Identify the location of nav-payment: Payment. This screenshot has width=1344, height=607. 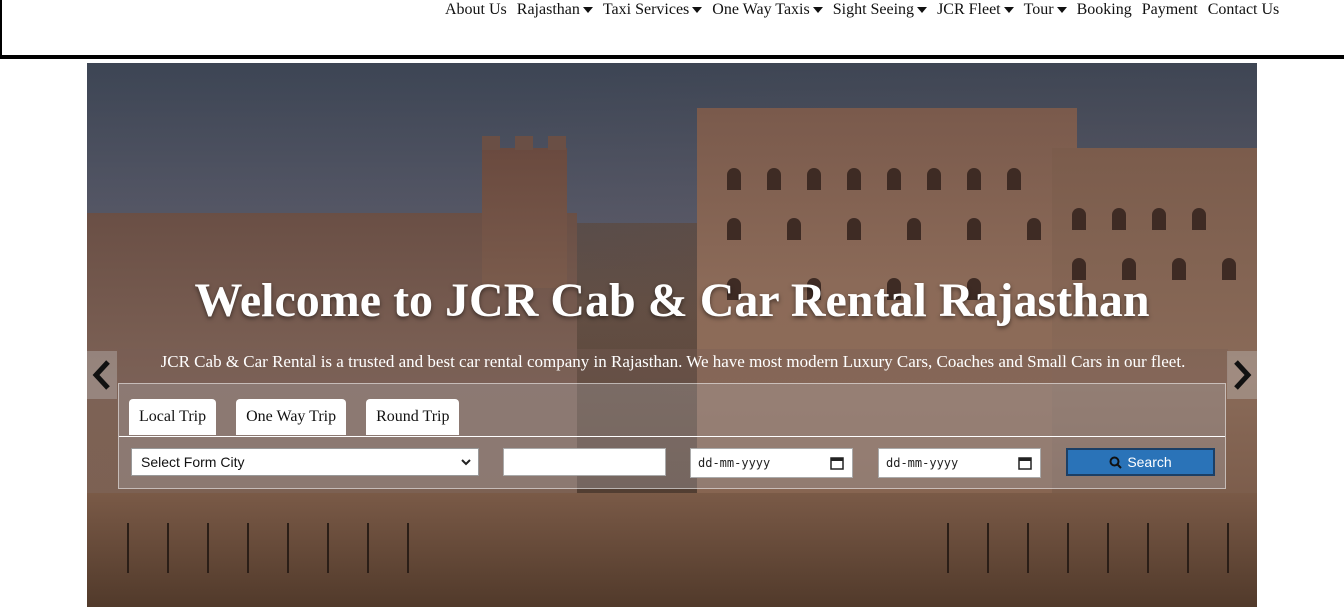
(1170, 10).